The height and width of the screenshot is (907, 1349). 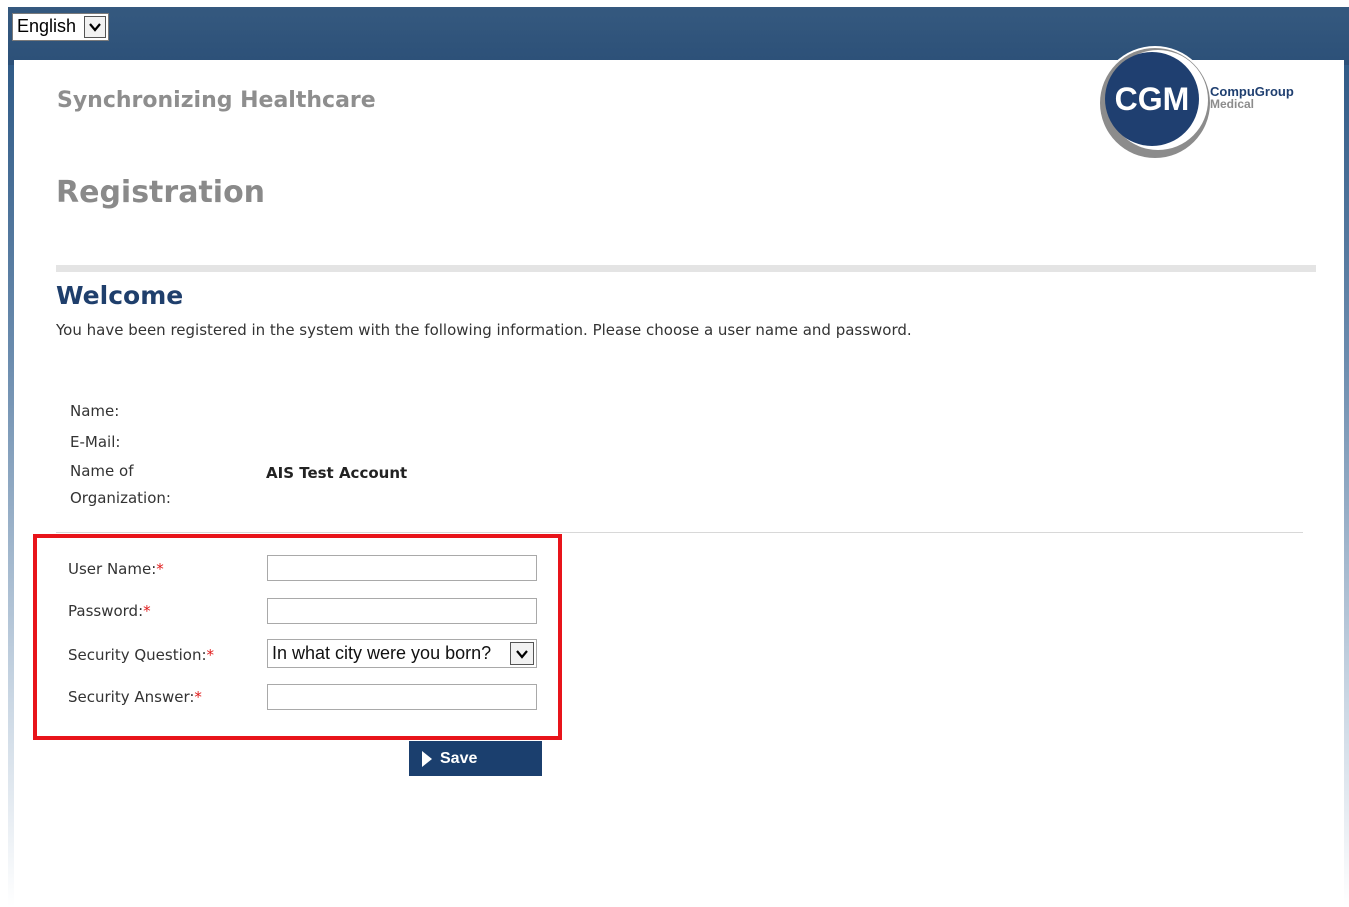 I want to click on password-input, so click(x=402, y=611).